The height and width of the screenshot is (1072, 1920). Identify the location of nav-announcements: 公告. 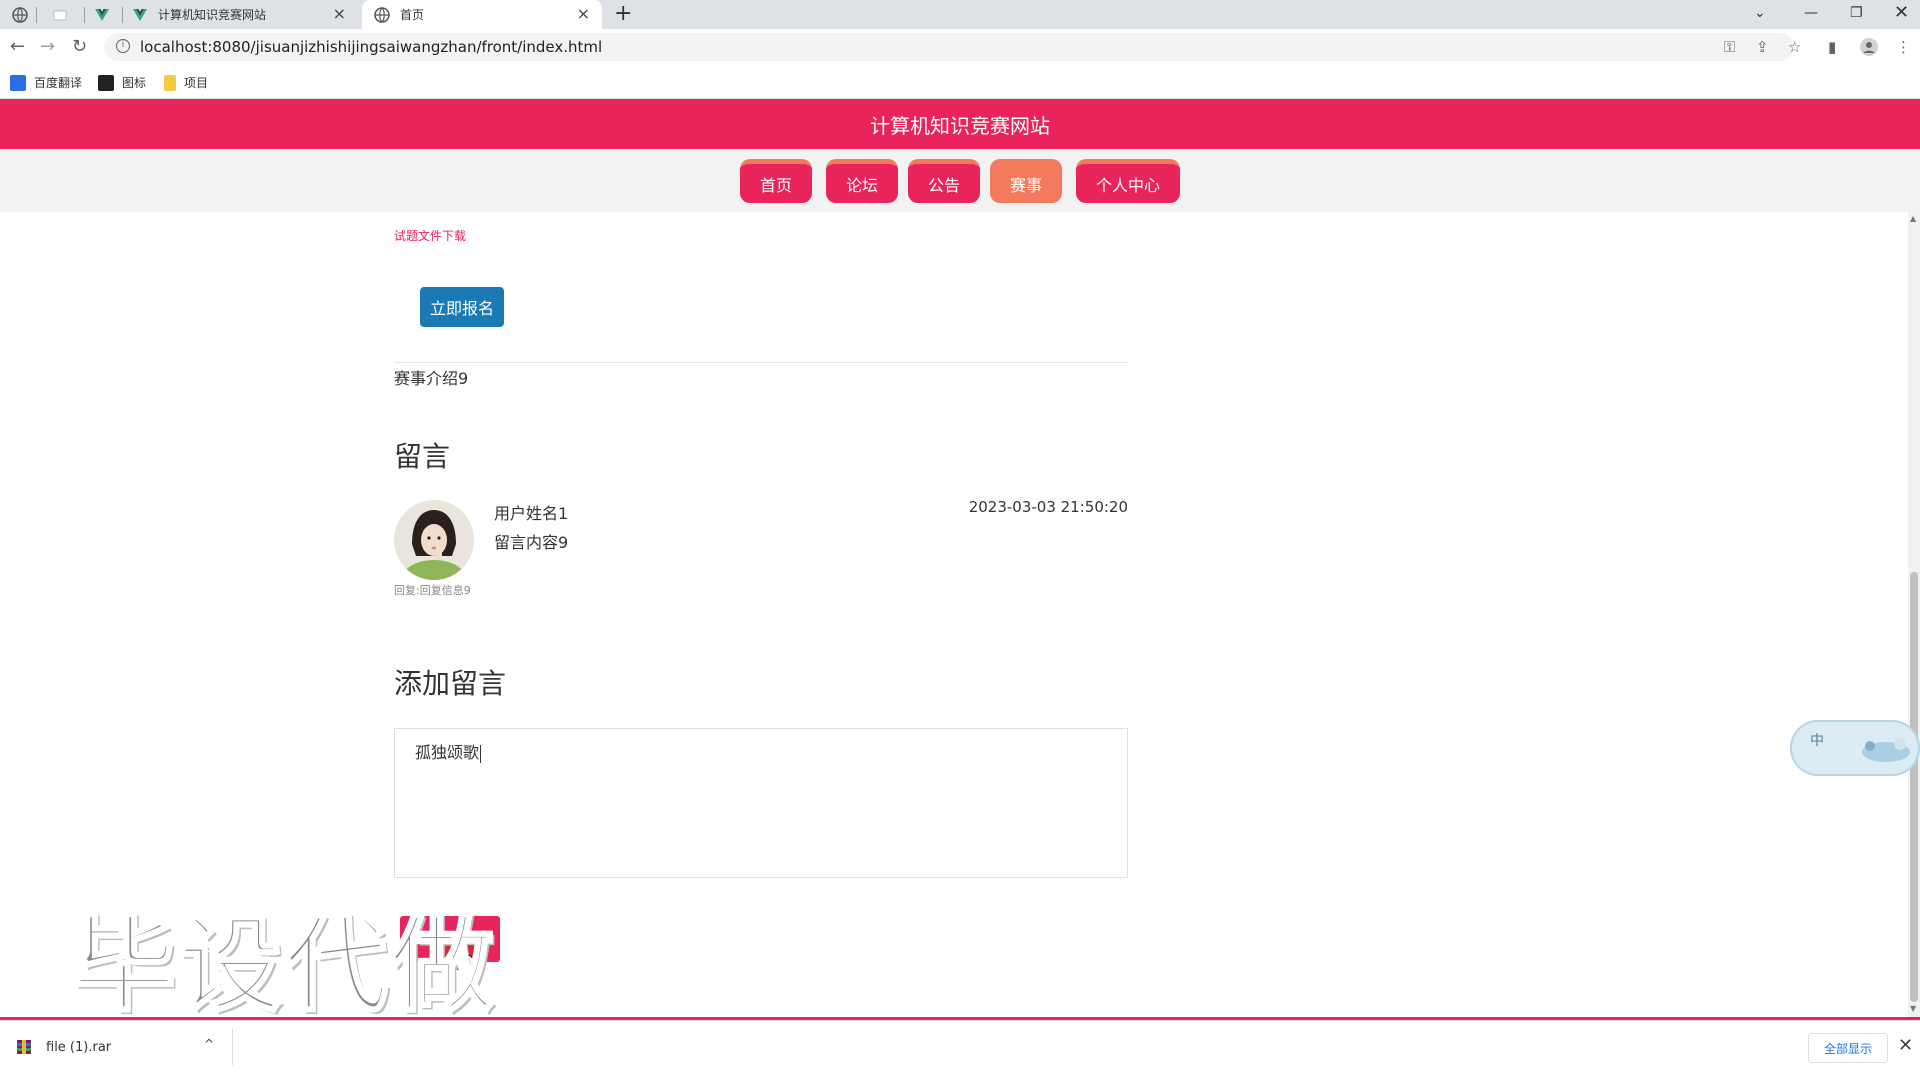
(944, 181).